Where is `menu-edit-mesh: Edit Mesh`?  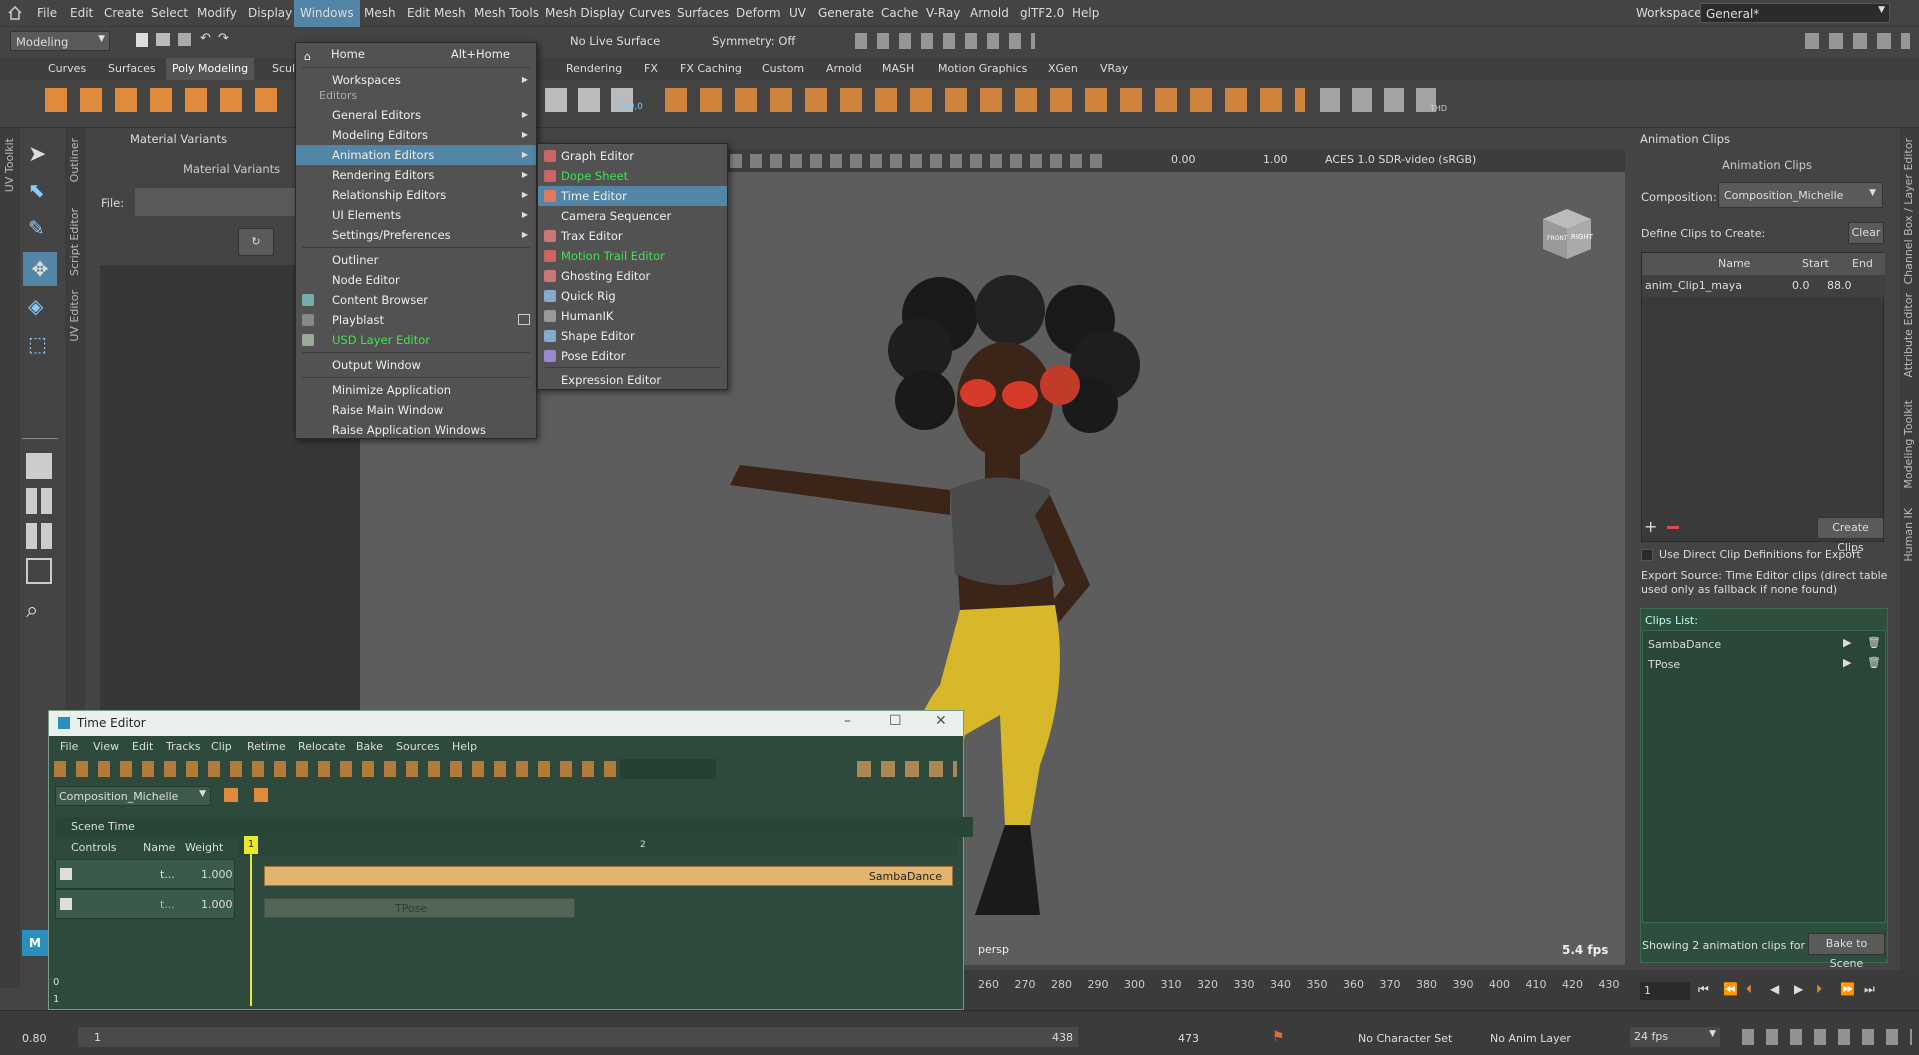
menu-edit-mesh: Edit Mesh is located at coordinates (436, 13).